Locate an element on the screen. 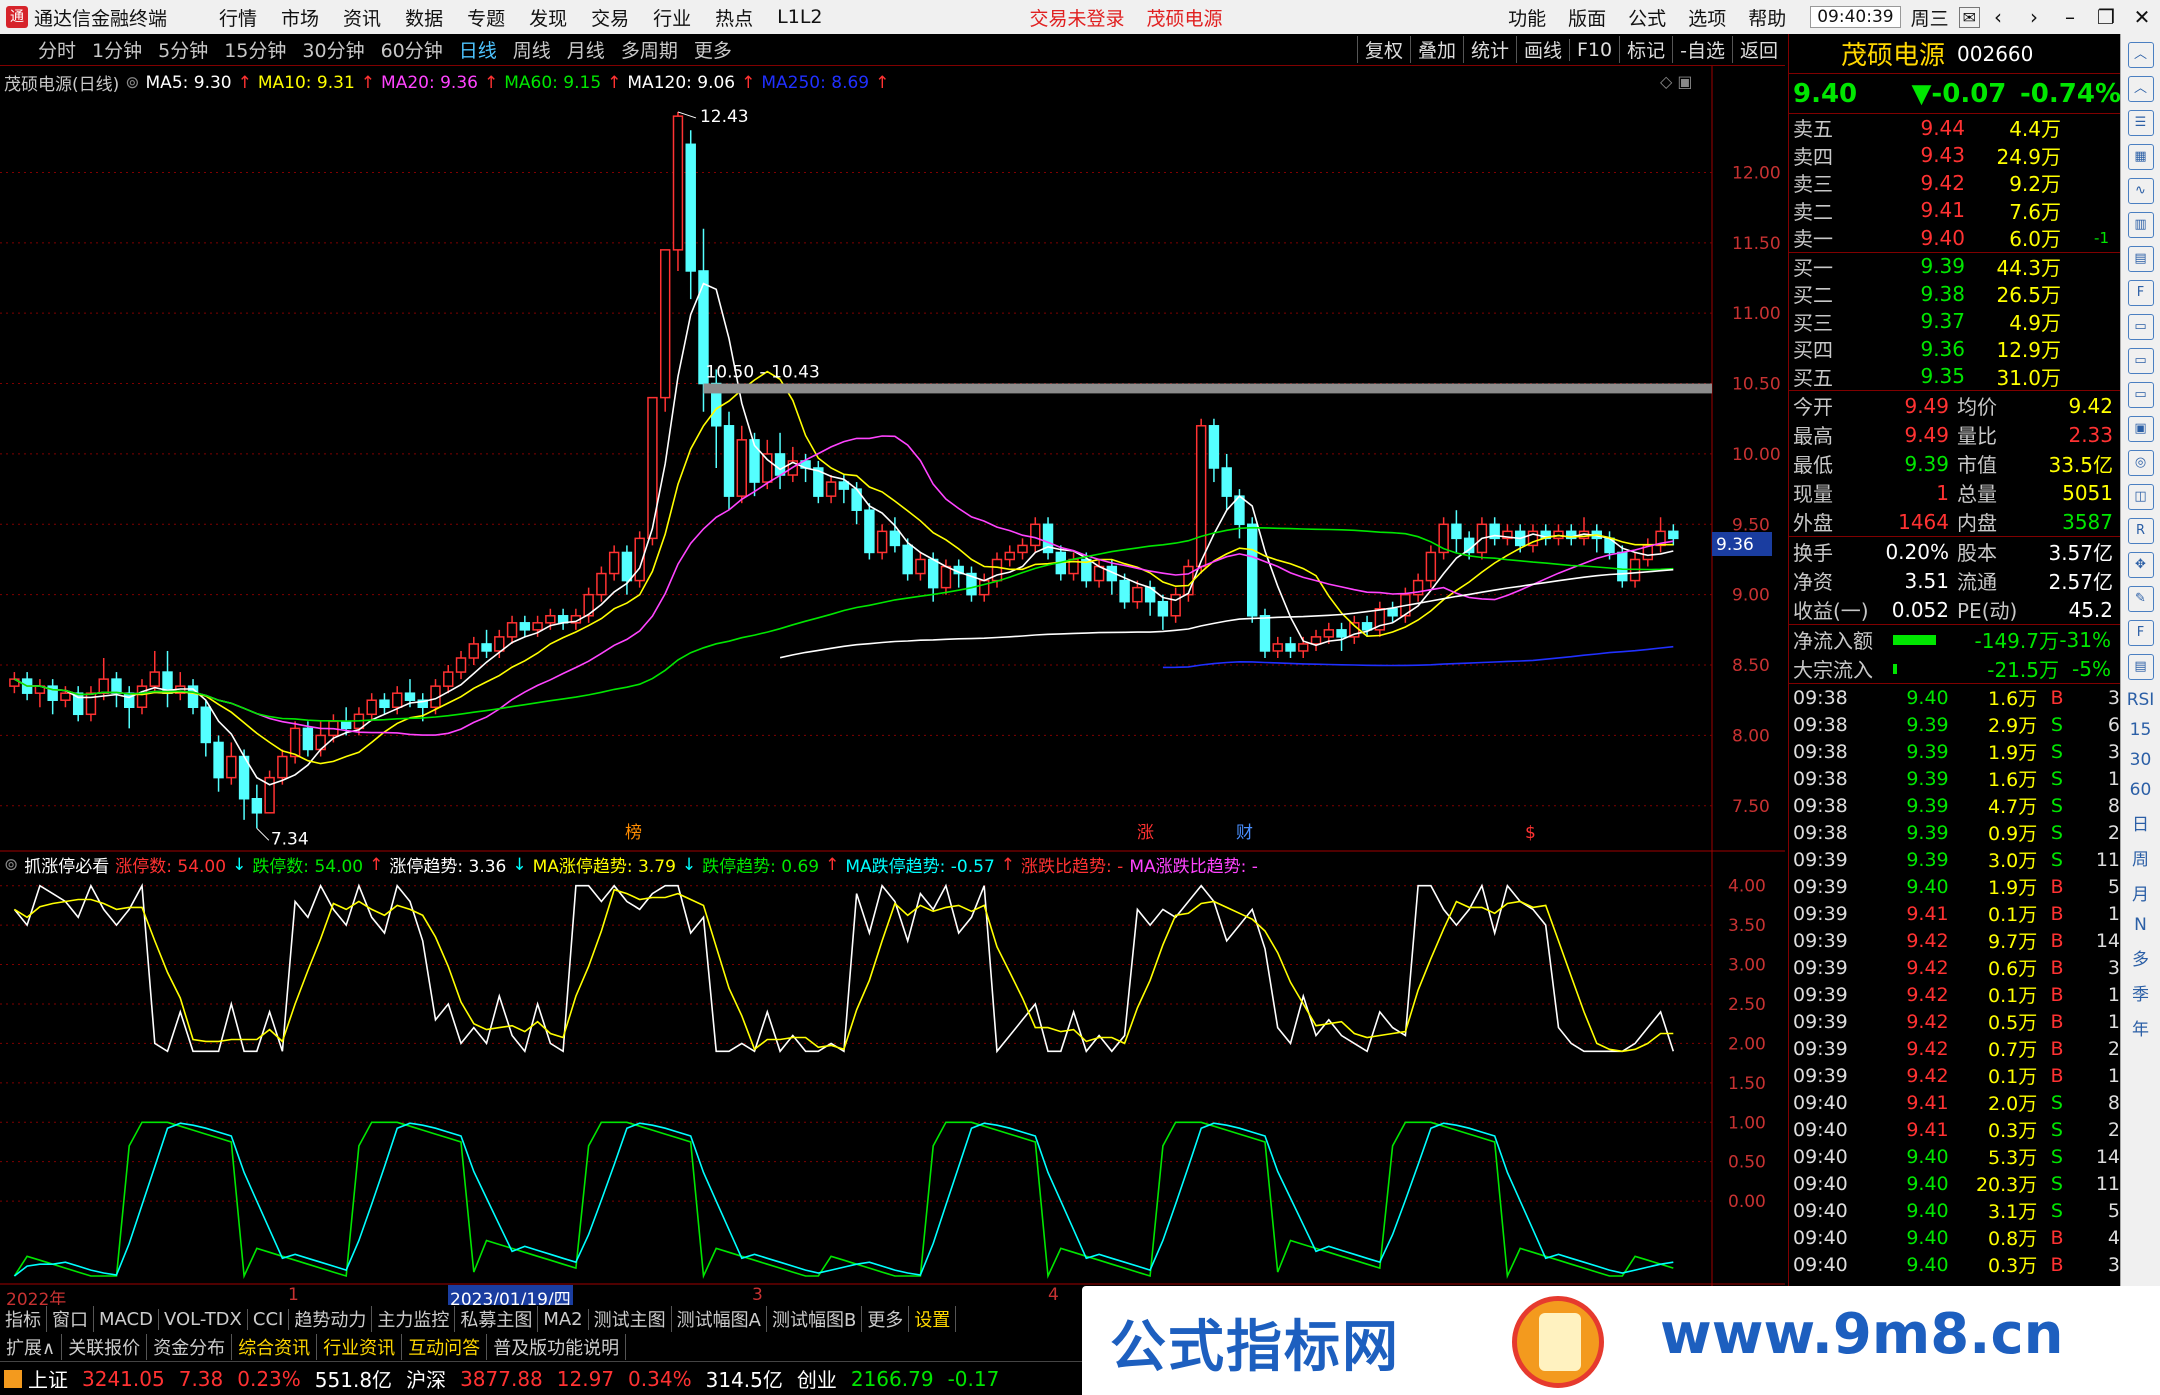 The height and width of the screenshot is (1395, 2160). strip-label-1: 15 is located at coordinates (2140, 730).